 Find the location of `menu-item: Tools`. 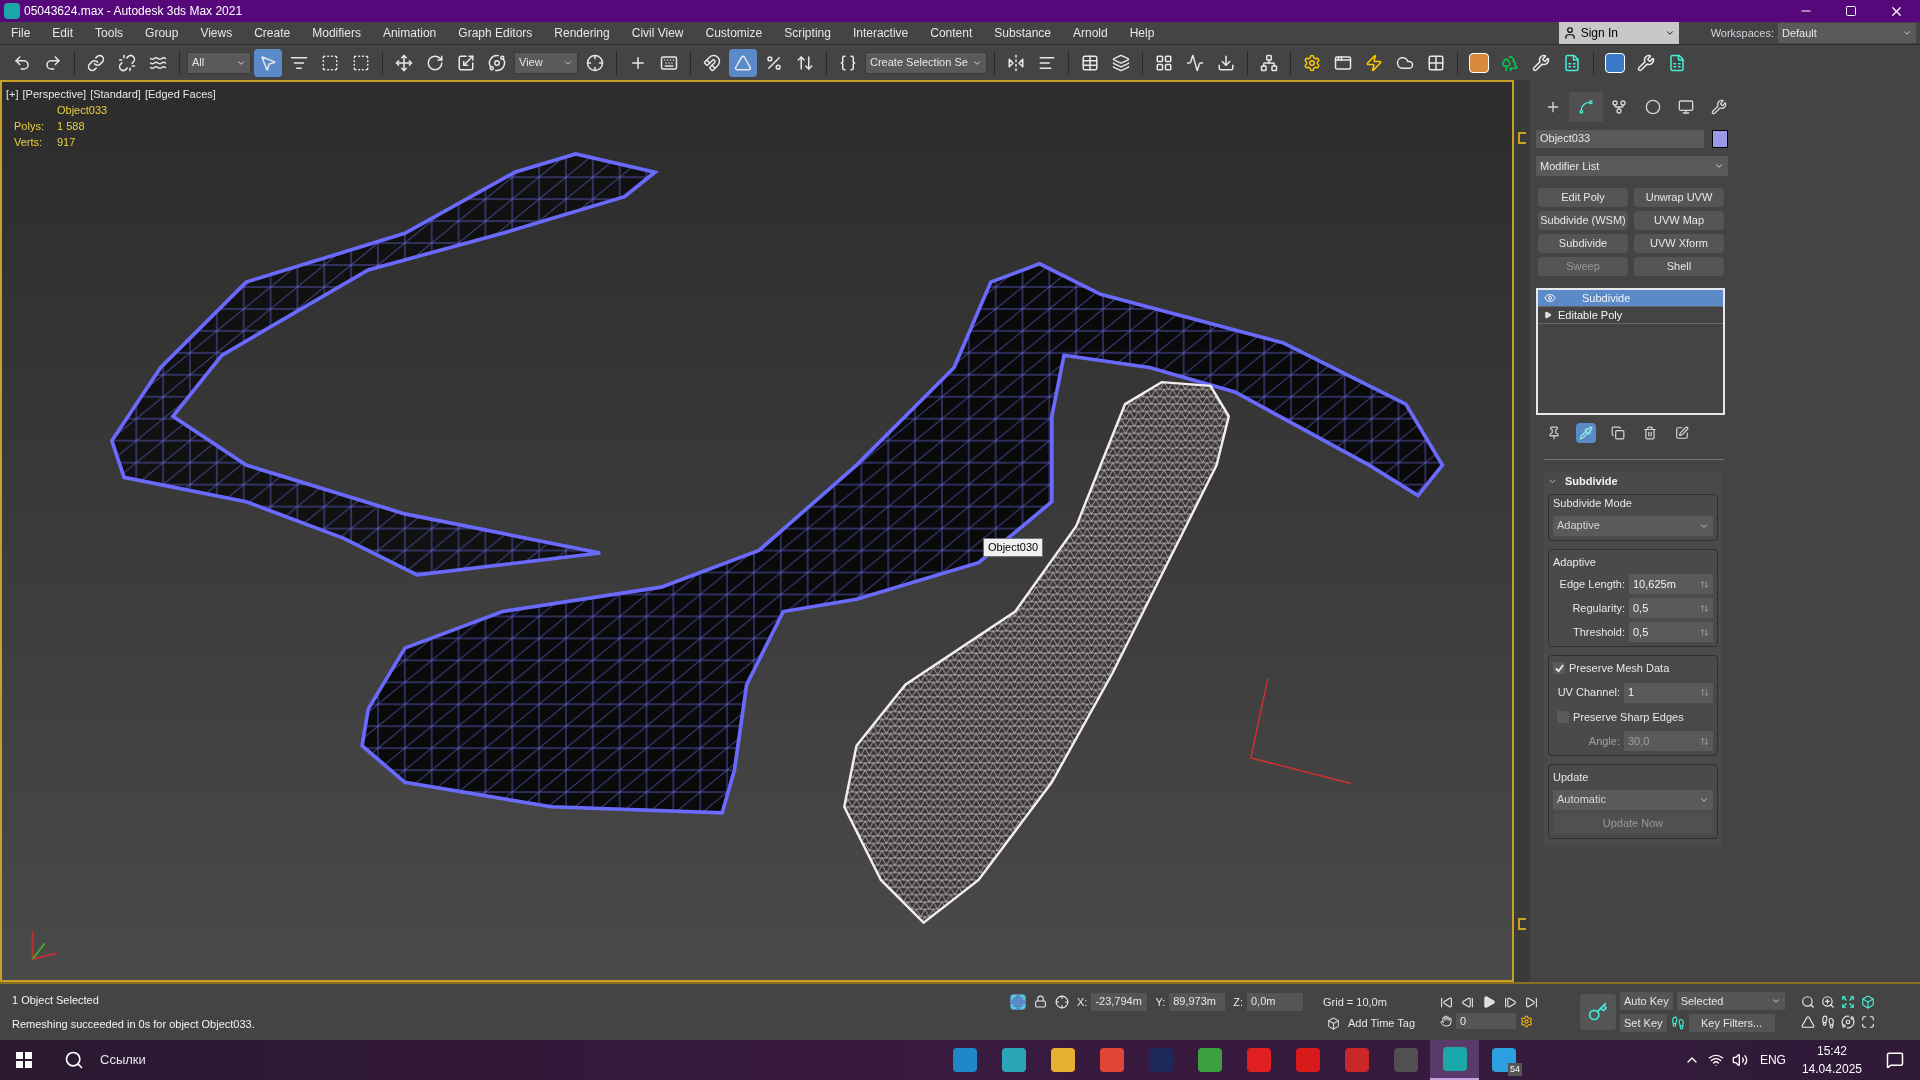

menu-item: Tools is located at coordinates (109, 33).